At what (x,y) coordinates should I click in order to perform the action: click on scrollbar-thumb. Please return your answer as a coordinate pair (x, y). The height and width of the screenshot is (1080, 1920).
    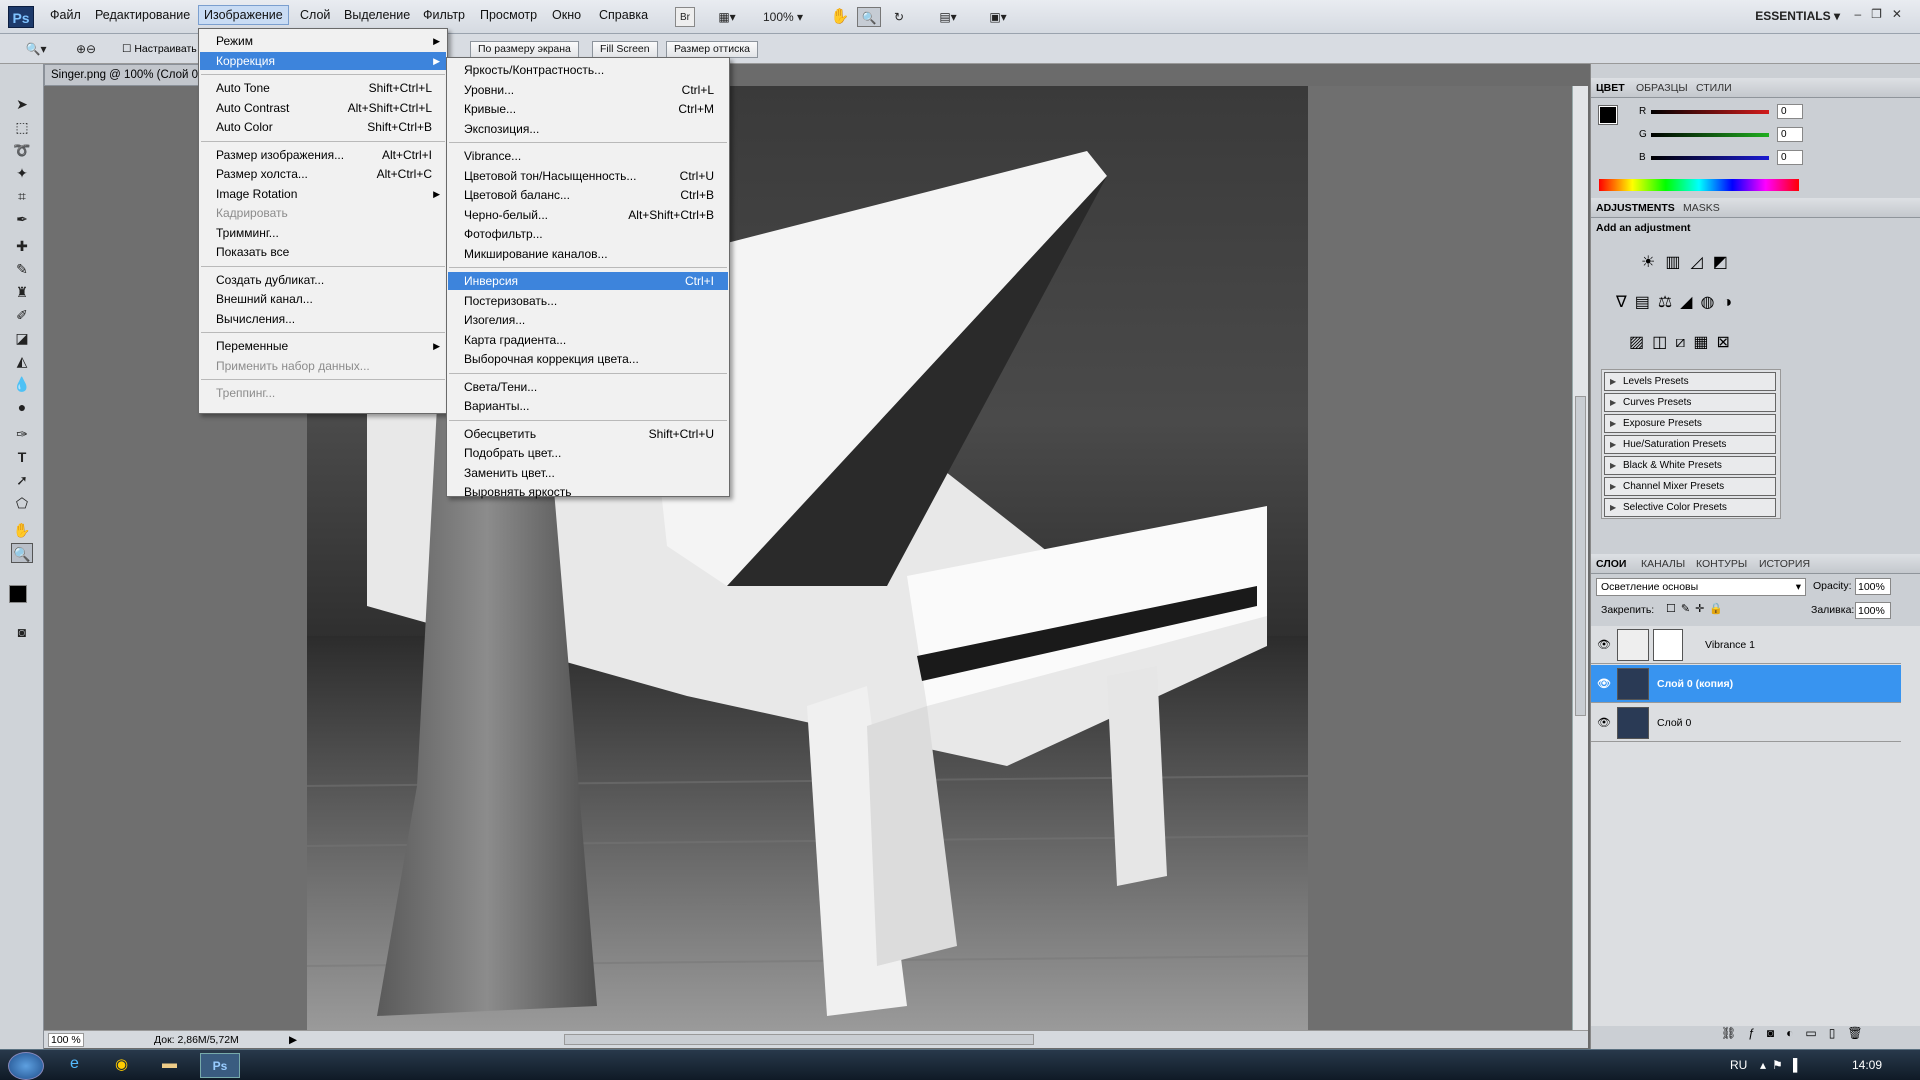
    Looking at the image, I should click on (1580, 556).